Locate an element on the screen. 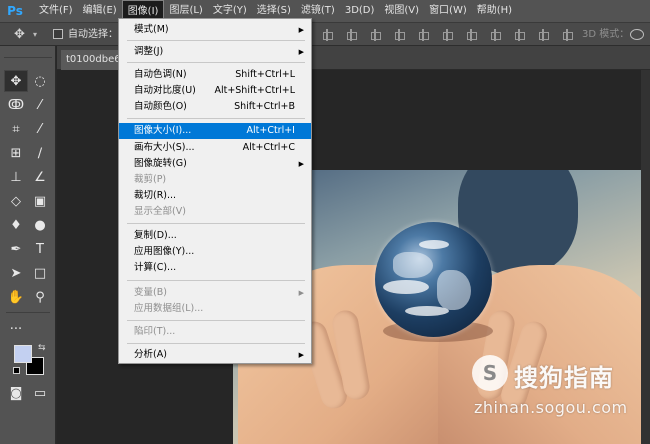  eyedropper-icon: ⁄ is located at coordinates (40, 129).